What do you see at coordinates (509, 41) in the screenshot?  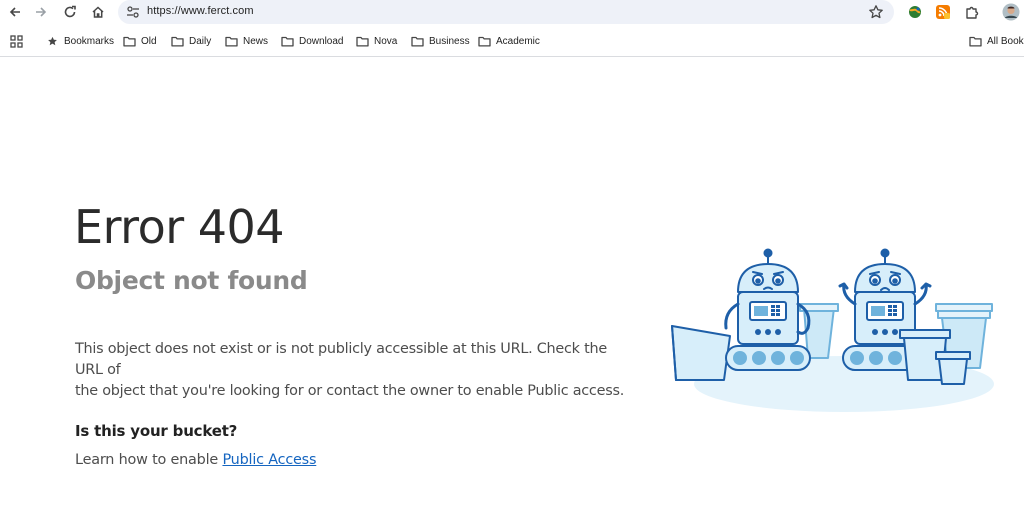 I see `bookmark-item-academic: Academic` at bounding box center [509, 41].